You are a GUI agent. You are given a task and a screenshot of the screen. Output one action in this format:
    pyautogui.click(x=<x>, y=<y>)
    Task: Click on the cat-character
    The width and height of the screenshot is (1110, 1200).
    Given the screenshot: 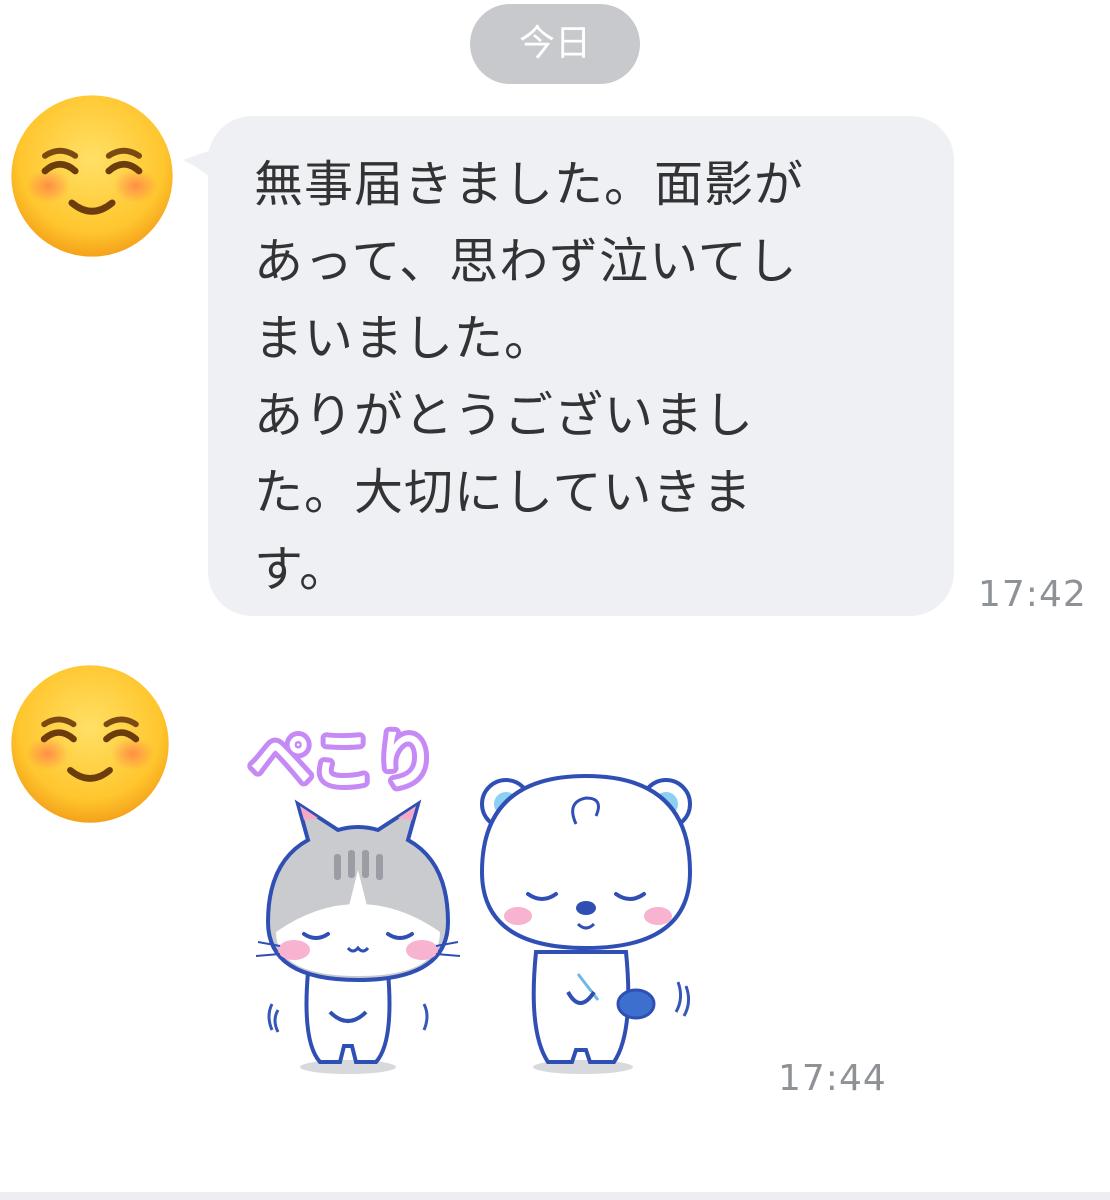 What is the action you would take?
    pyautogui.click(x=358, y=936)
    